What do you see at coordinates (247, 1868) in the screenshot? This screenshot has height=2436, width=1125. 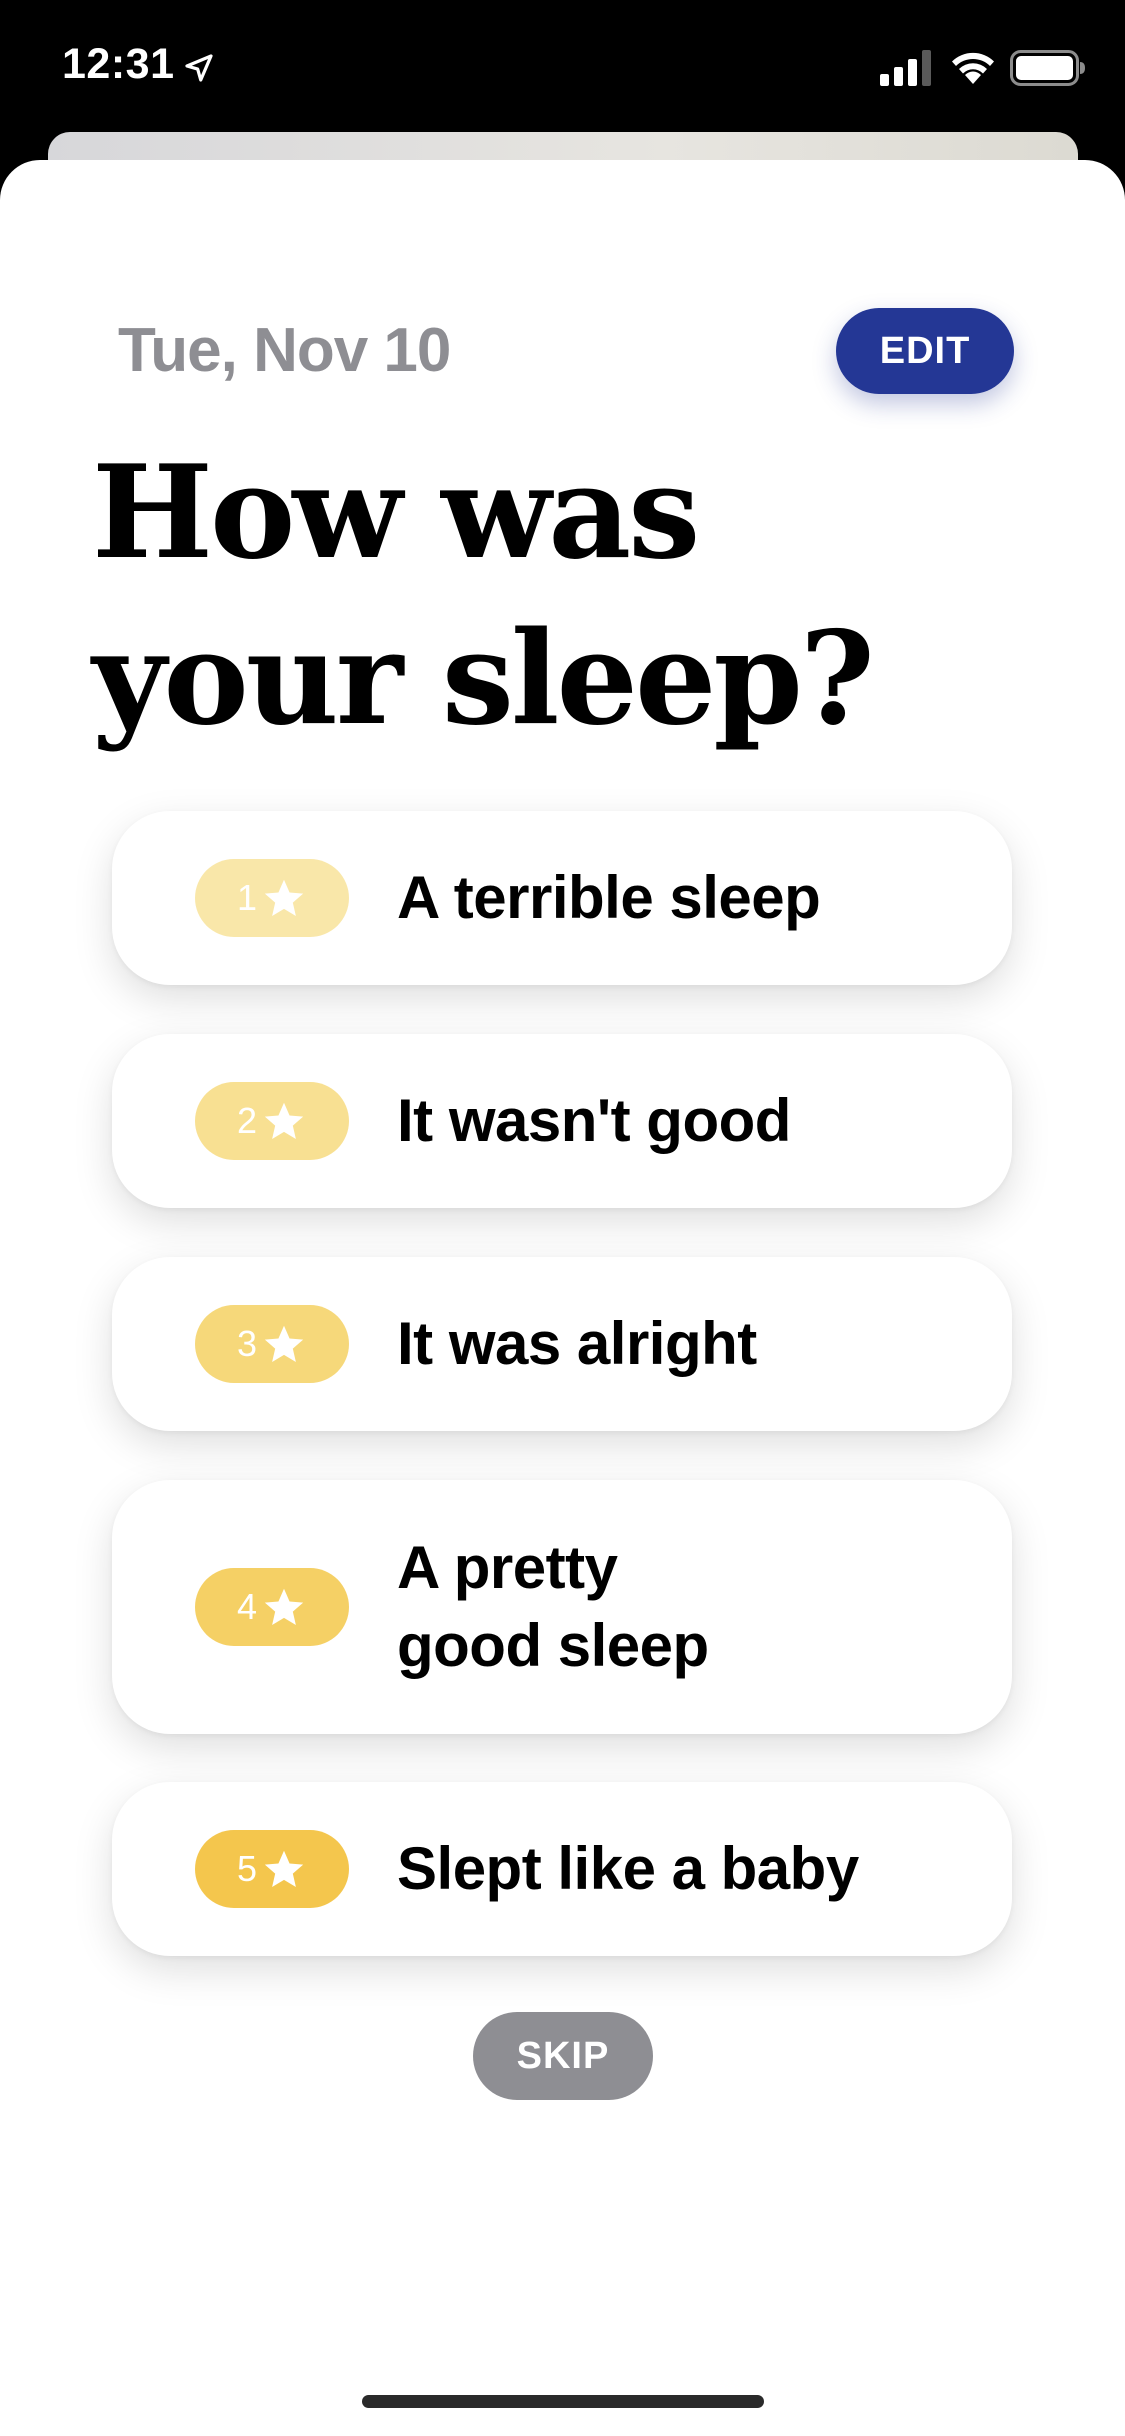 I see `rating-number: 5` at bounding box center [247, 1868].